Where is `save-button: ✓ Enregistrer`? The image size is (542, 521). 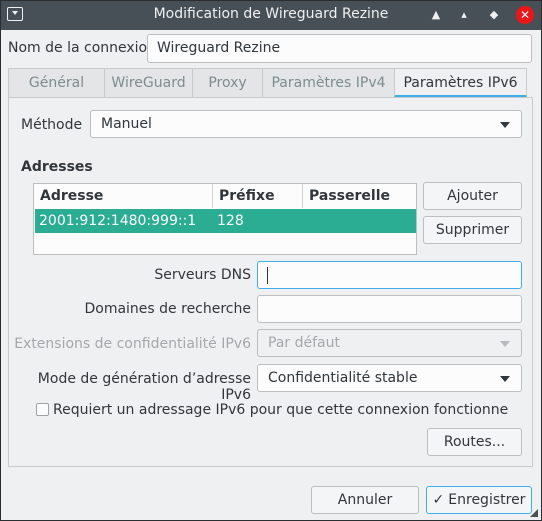
save-button: ✓ Enregistrer is located at coordinates (479, 500).